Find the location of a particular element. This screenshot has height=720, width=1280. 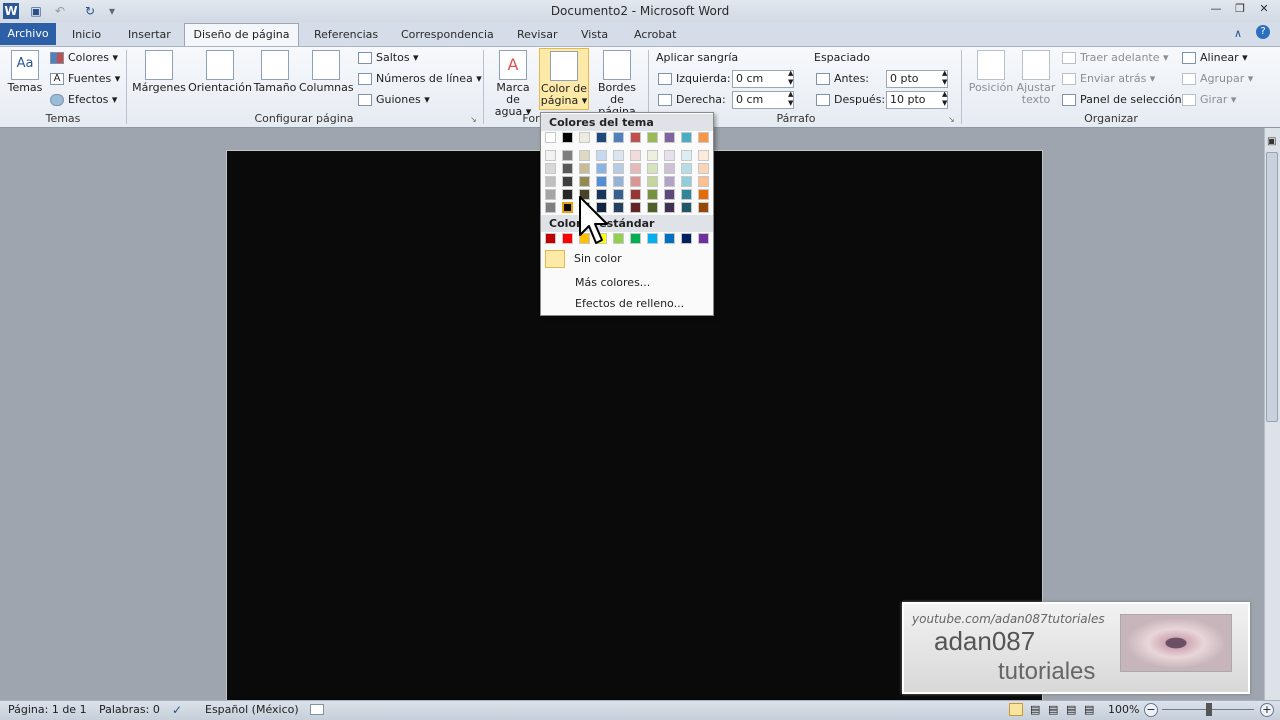

tab-acrobat: Acrobat is located at coordinates (655, 35).